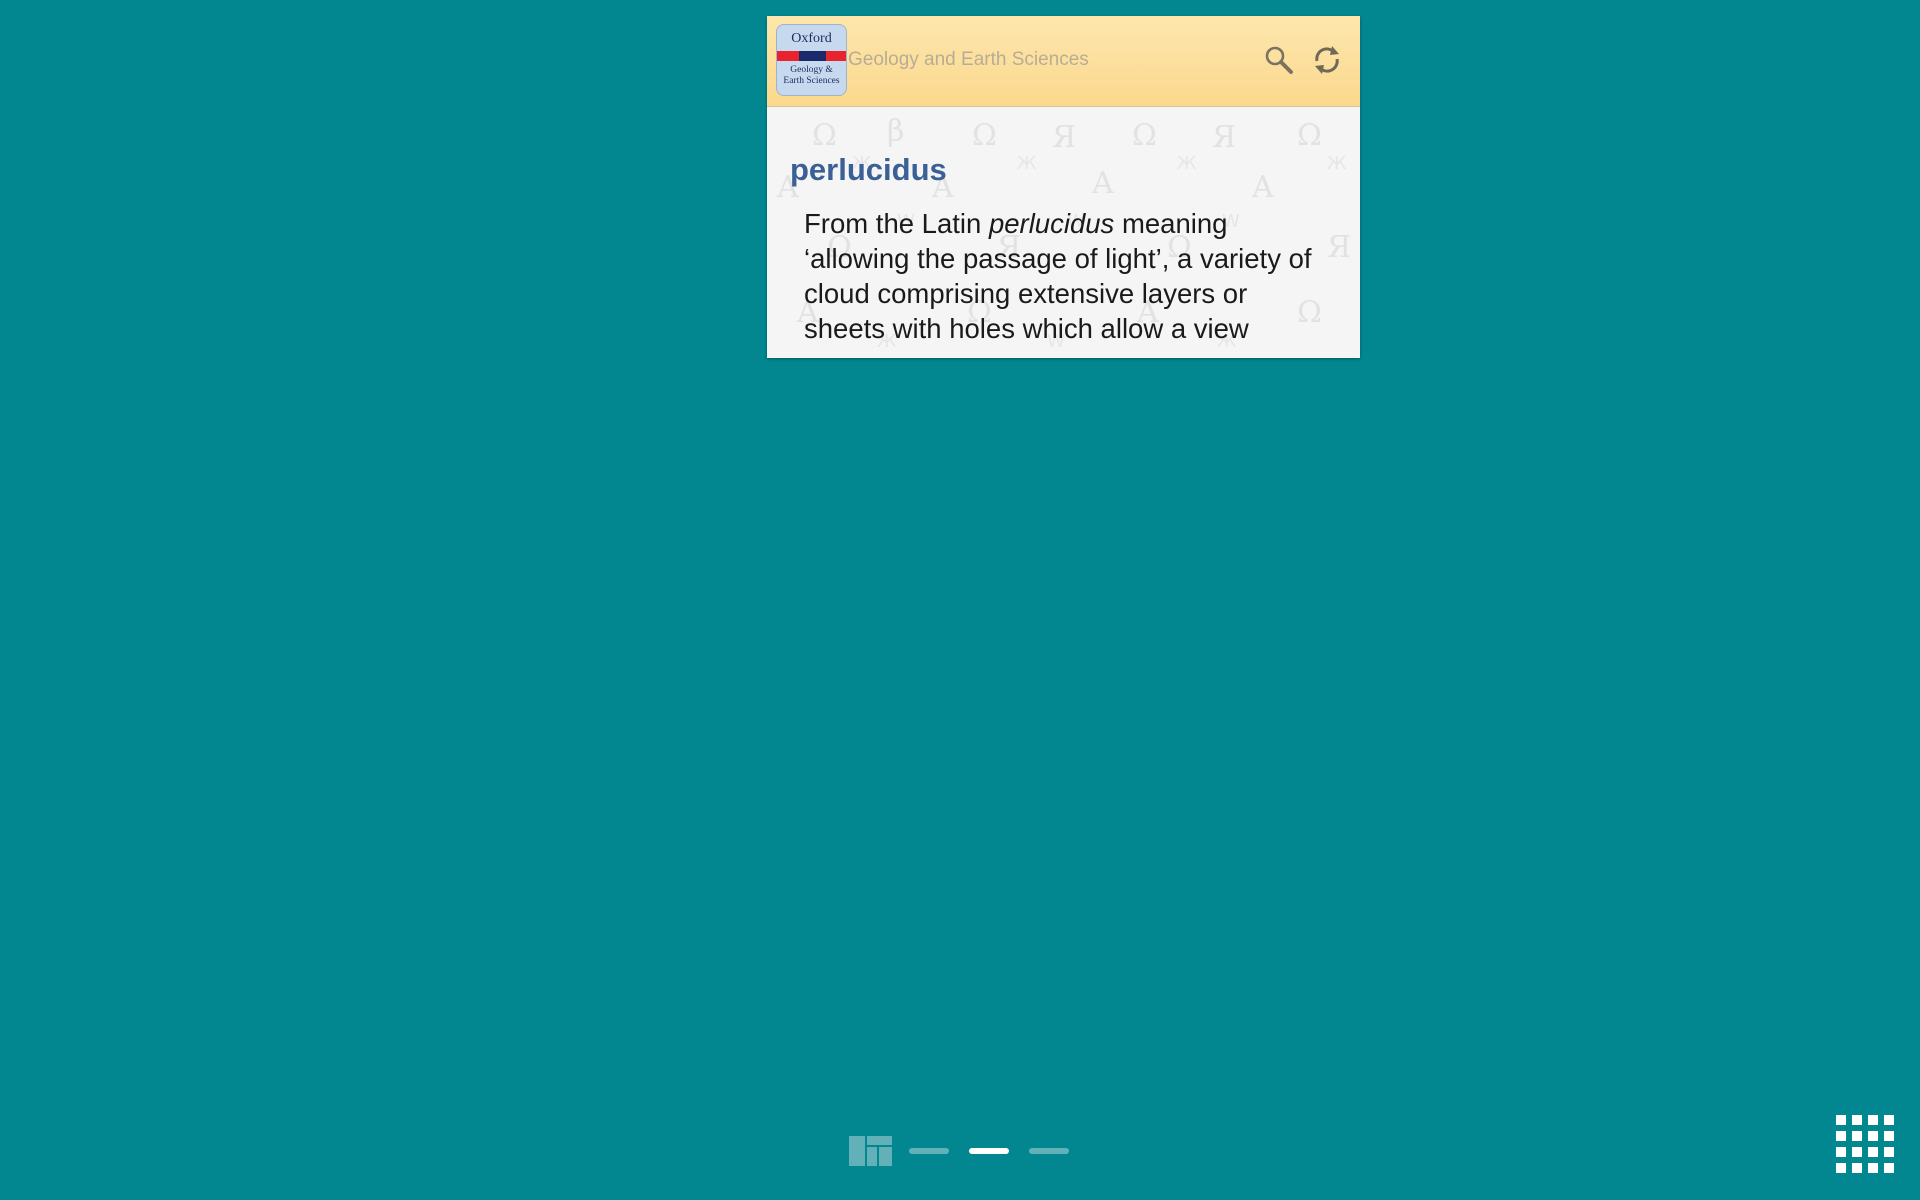 This screenshot has height=1200, width=1920. I want to click on logo-stripe, so click(811, 56).